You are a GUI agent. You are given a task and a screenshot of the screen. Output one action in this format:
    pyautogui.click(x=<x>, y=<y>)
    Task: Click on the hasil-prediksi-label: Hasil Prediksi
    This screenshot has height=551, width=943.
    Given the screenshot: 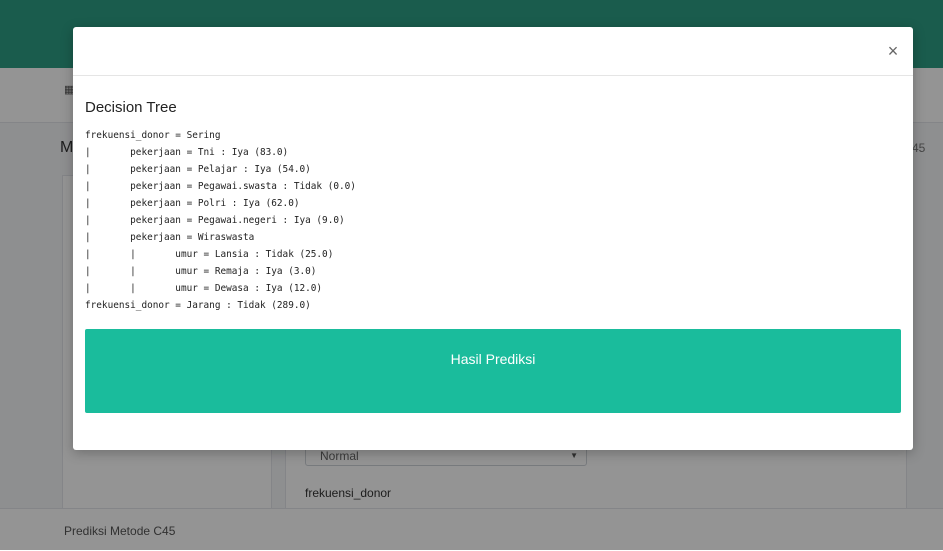 What is the action you would take?
    pyautogui.click(x=493, y=359)
    